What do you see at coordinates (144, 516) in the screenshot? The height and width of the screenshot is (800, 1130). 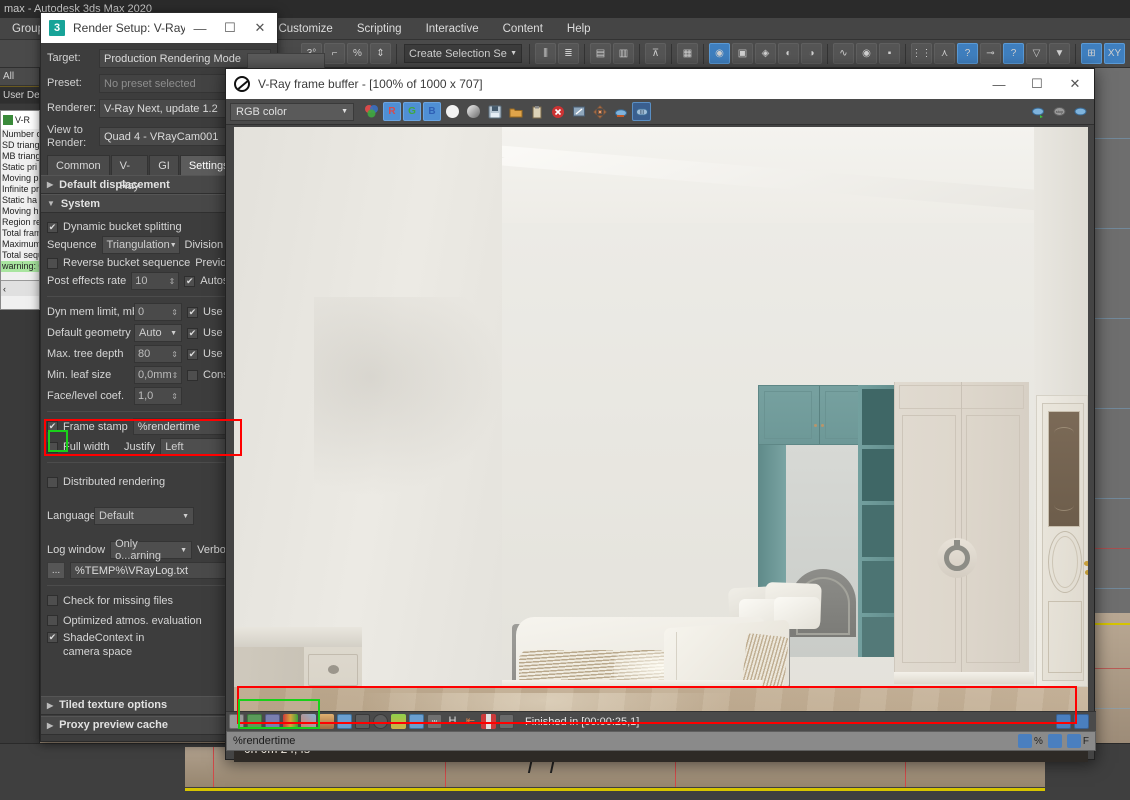 I see `language-dropdown: Default ▼` at bounding box center [144, 516].